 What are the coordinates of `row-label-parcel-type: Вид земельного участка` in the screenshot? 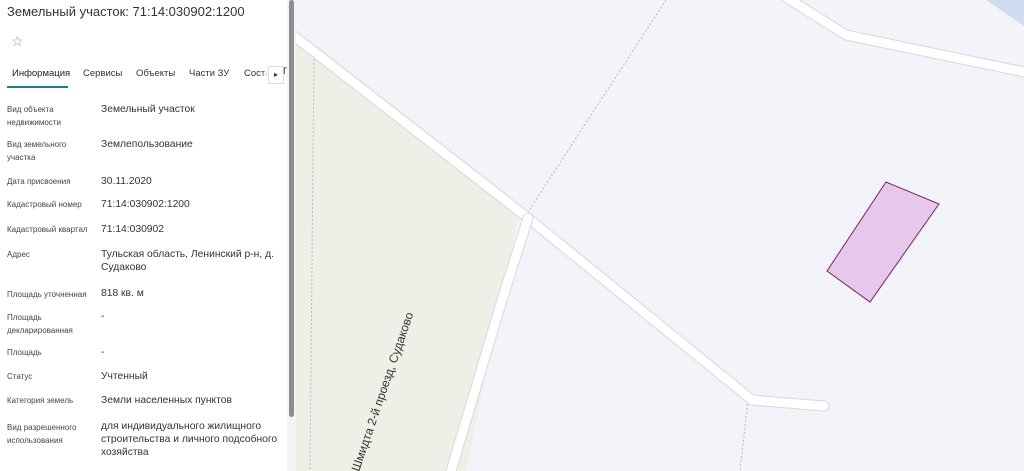 It's located at (37, 151).